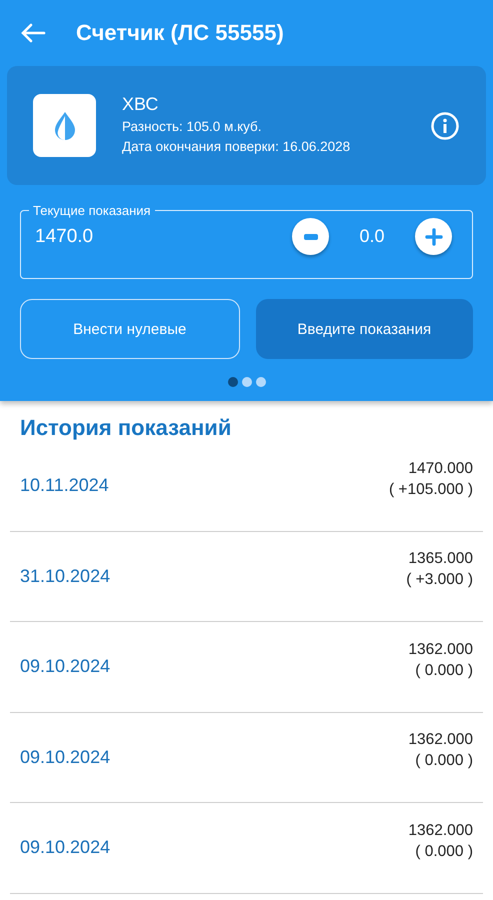  What do you see at coordinates (192, 127) in the screenshot?
I see `meter-difference: Разность: 105.0 м.куб.` at bounding box center [192, 127].